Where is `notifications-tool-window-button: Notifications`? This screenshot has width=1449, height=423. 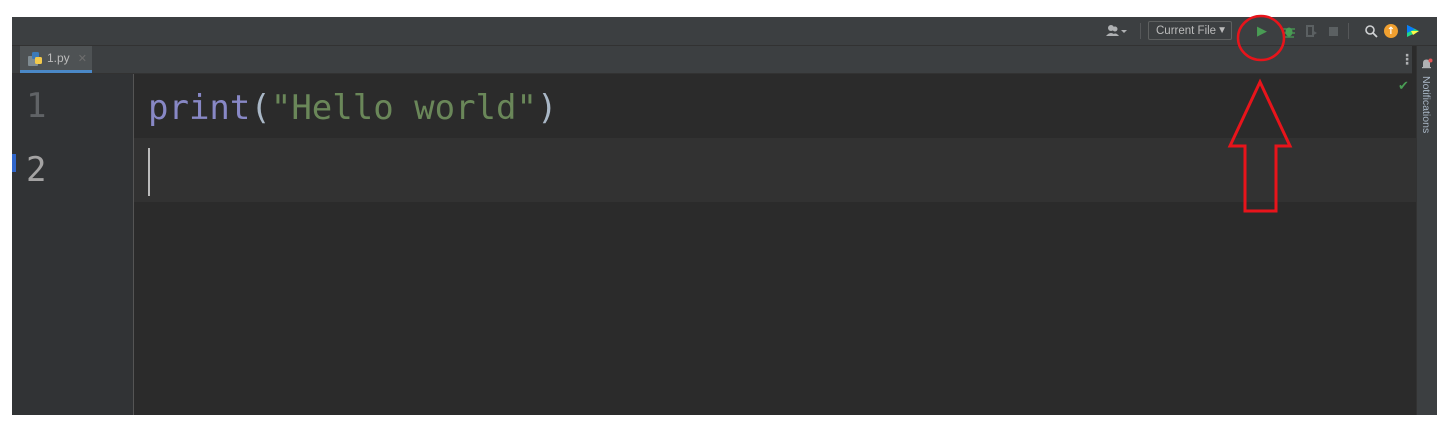 notifications-tool-window-button: Notifications is located at coordinates (1426, 104).